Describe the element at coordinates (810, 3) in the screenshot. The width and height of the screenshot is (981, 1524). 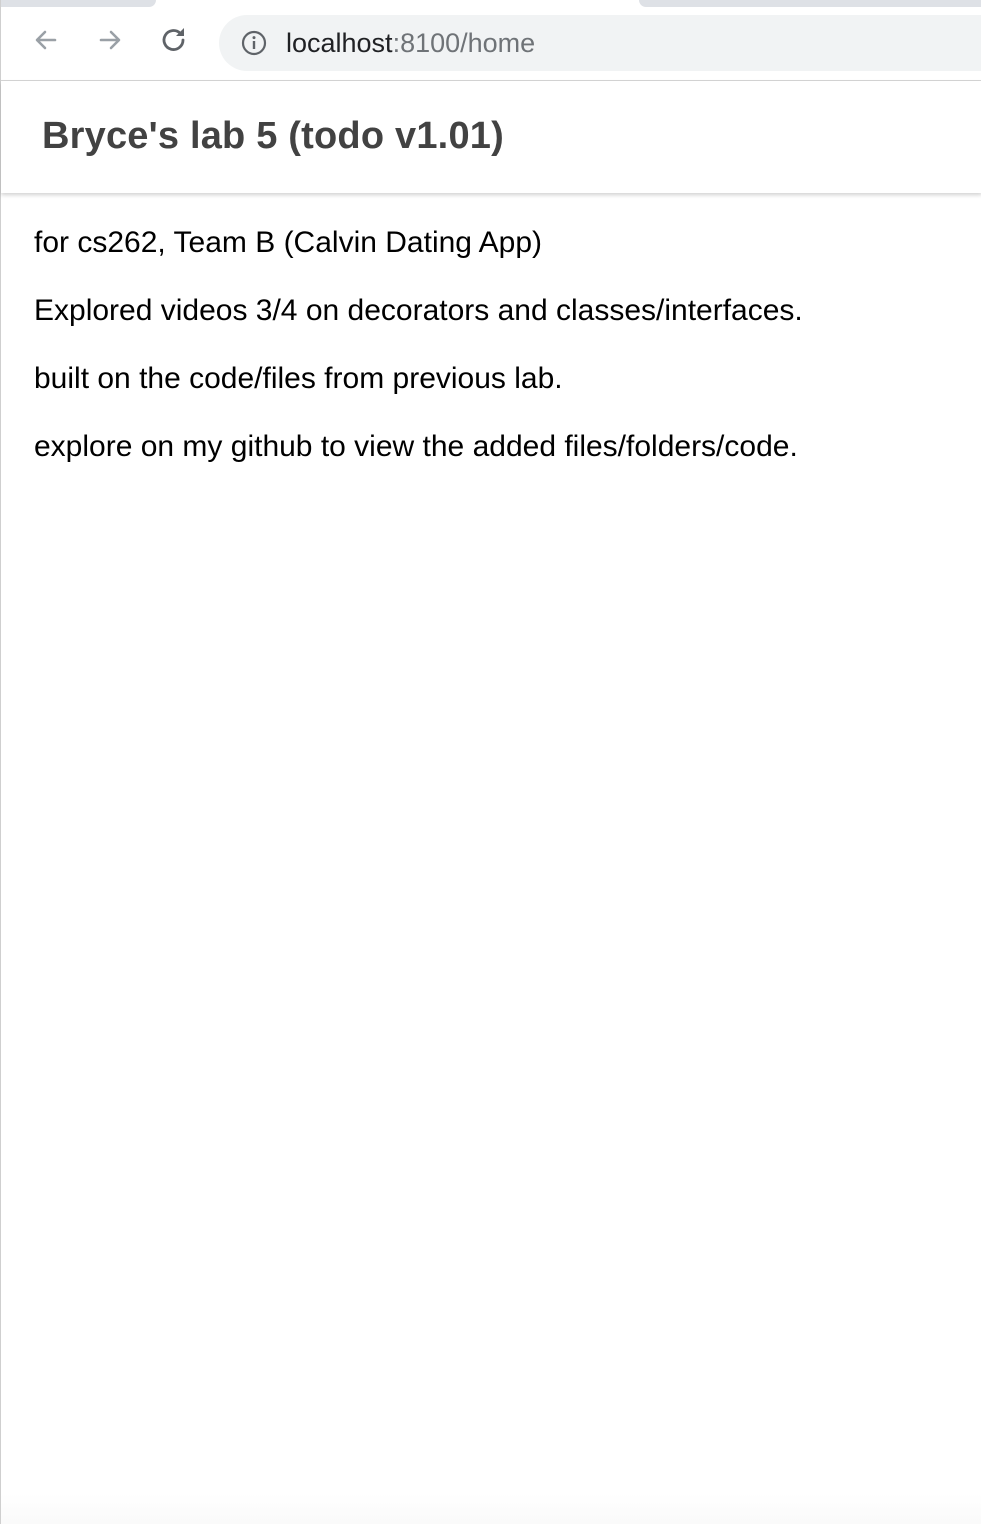
I see `tab-right` at that location.